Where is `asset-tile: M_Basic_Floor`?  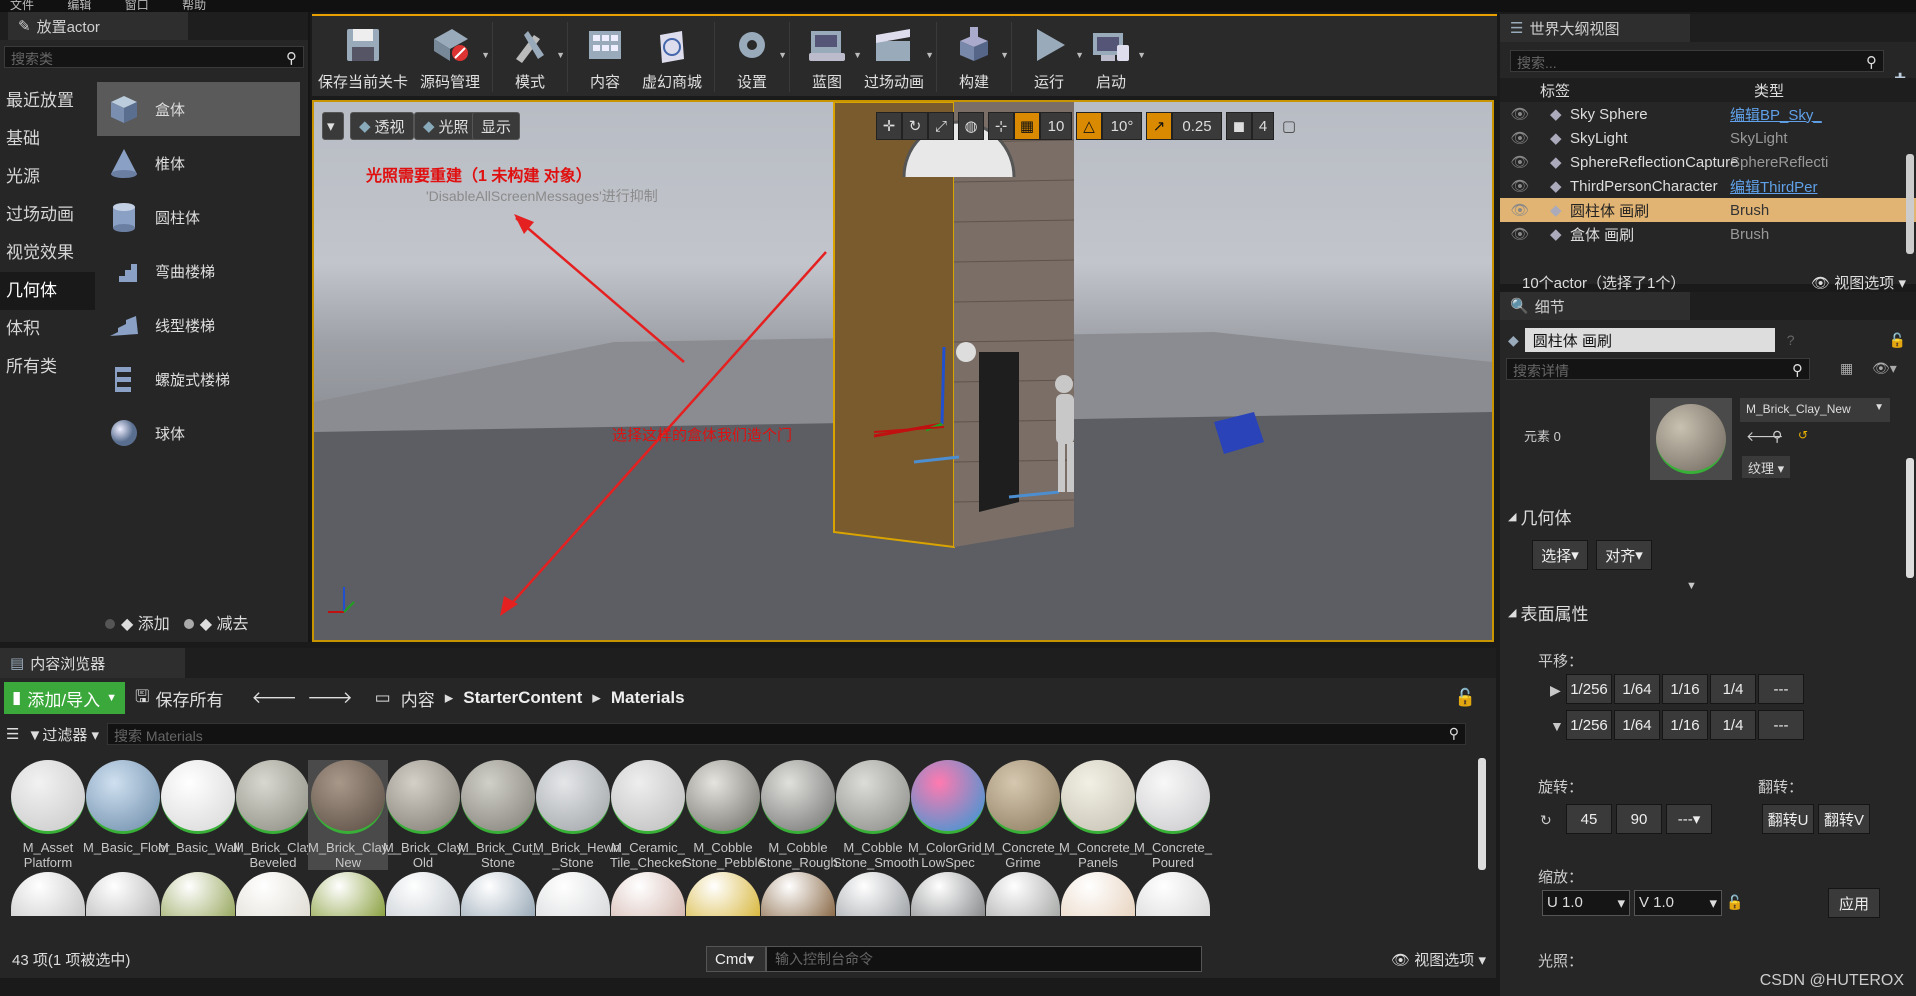 asset-tile: M_Basic_Floor is located at coordinates (126, 807).